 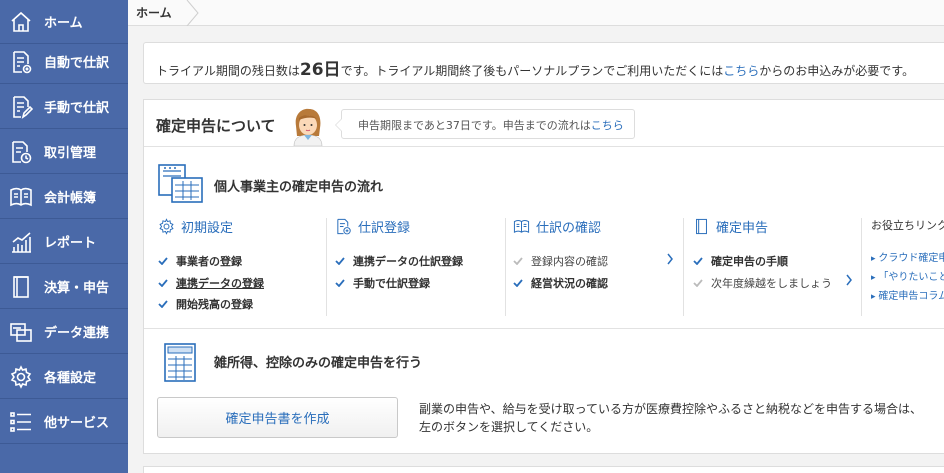 What do you see at coordinates (214, 304) in the screenshot?
I see `task-label: 開始残高の登録` at bounding box center [214, 304].